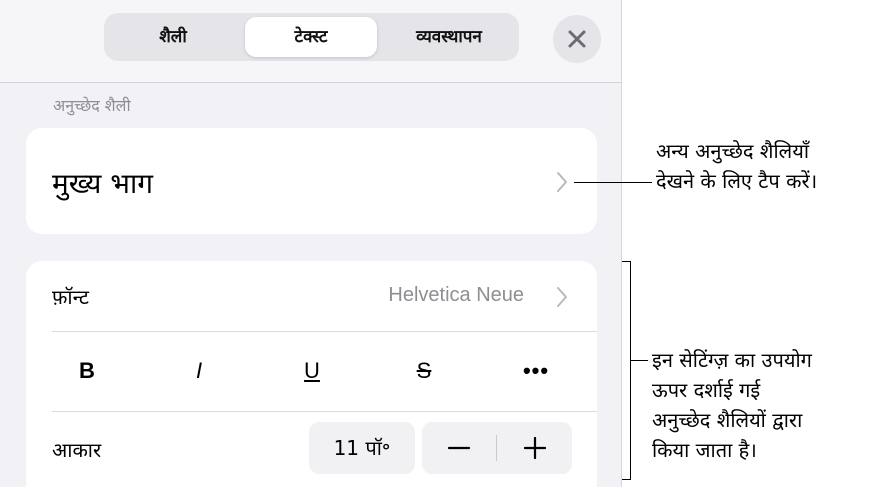  I want to click on paragraph-style-section-label: अनुच्छेद शैली, so click(92, 105).